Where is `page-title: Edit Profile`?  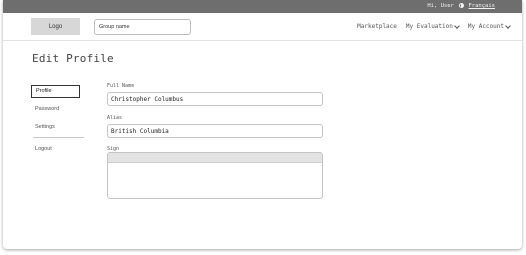
page-title: Edit Profile is located at coordinates (73, 58).